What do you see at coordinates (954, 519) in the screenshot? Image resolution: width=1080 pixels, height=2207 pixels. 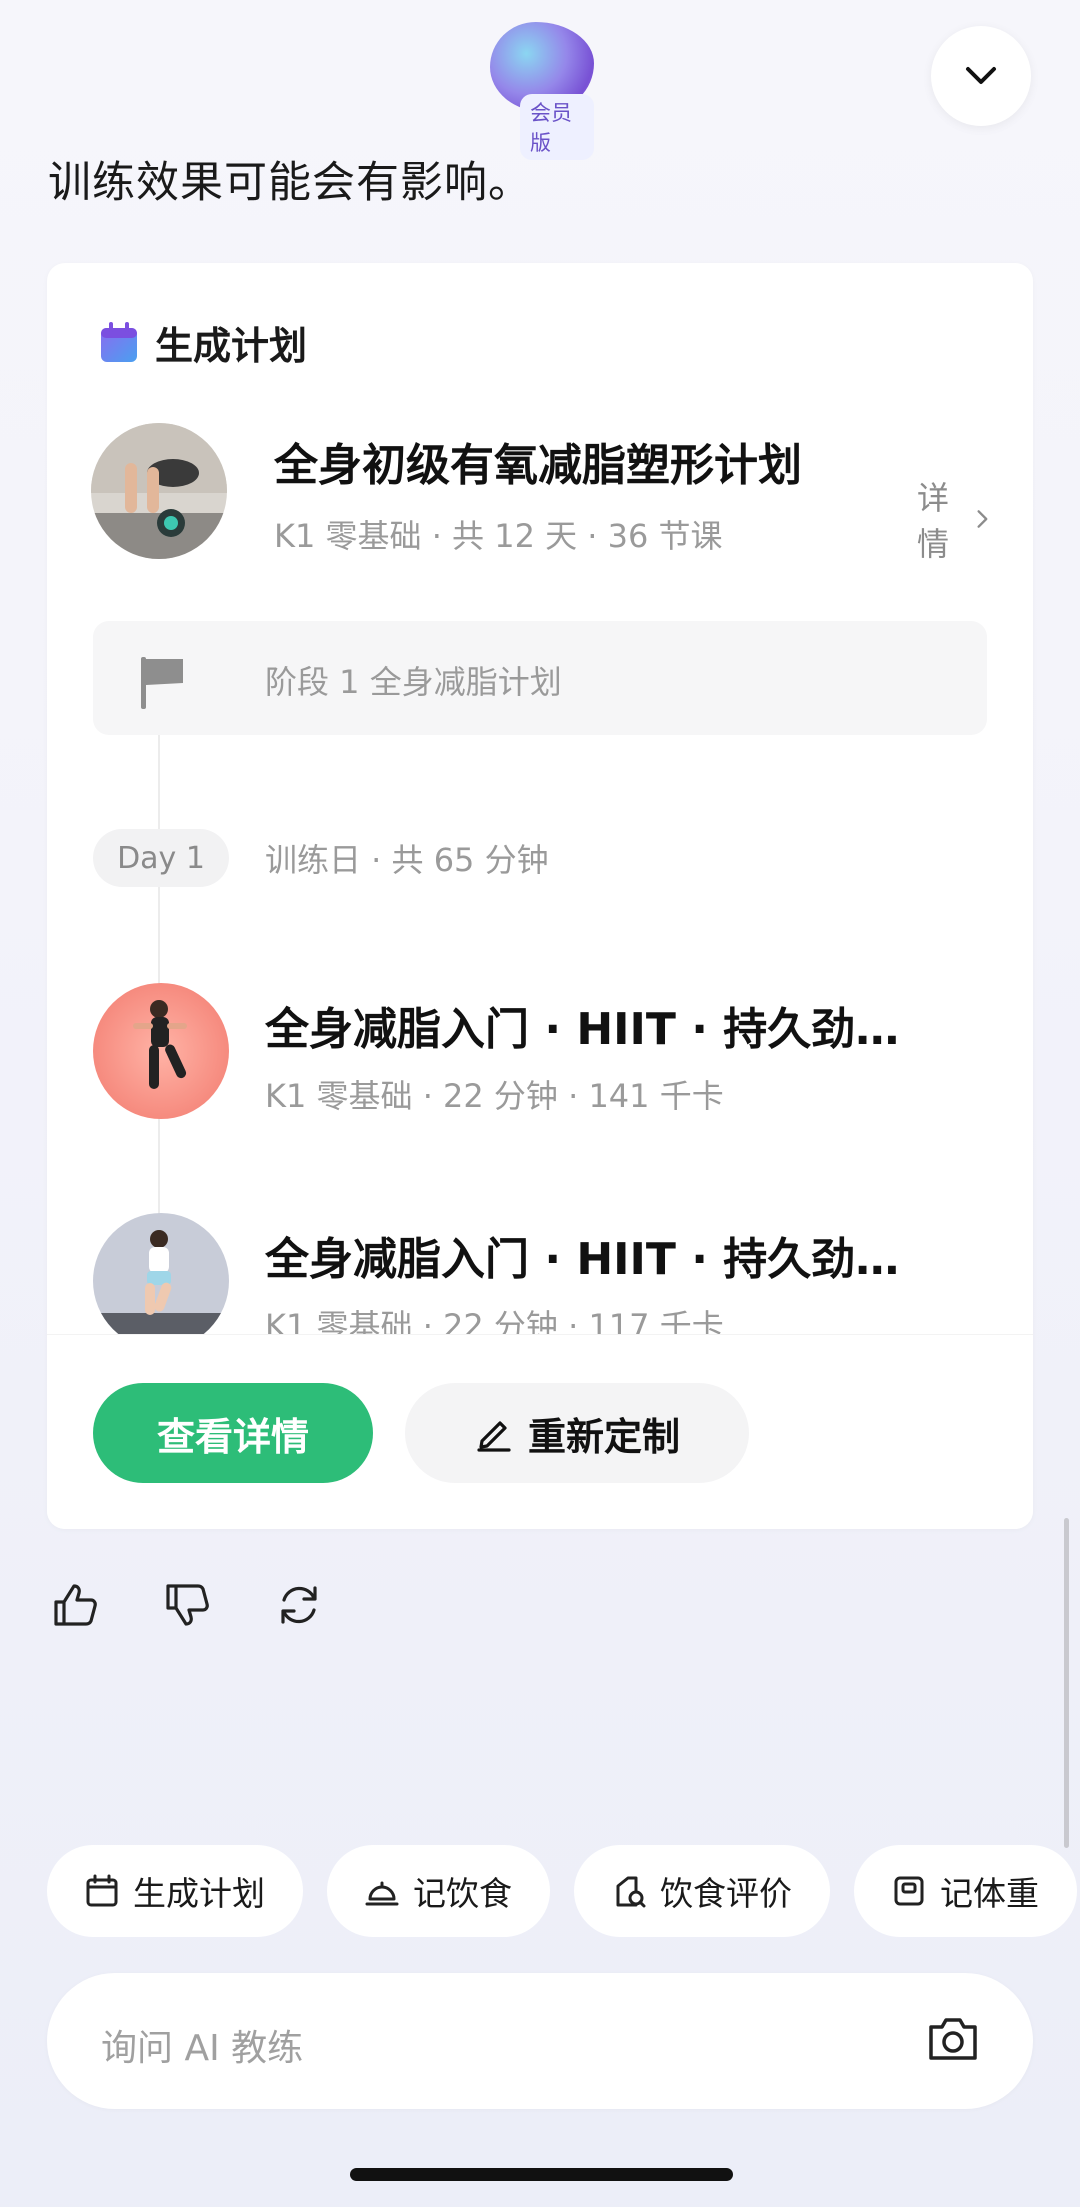 I see `plan-detail-link: 详情` at bounding box center [954, 519].